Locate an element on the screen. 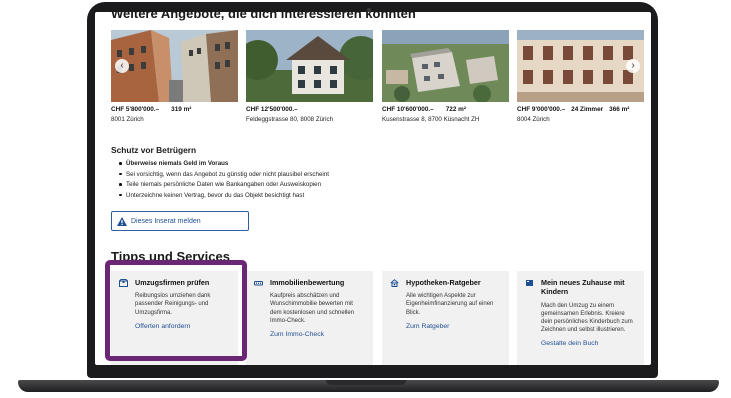 Image resolution: width=731 pixels, height=398 pixels. listing-area: 722 m² is located at coordinates (455, 109).